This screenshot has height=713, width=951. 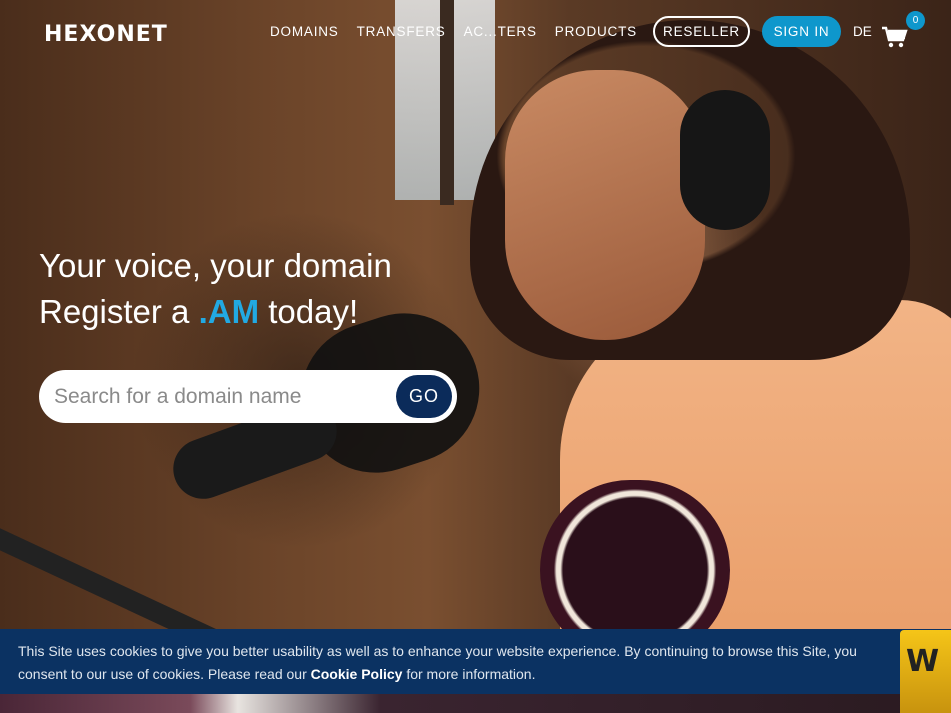 I want to click on hero-line-2: Register a .AM today!, so click(x=215, y=312).